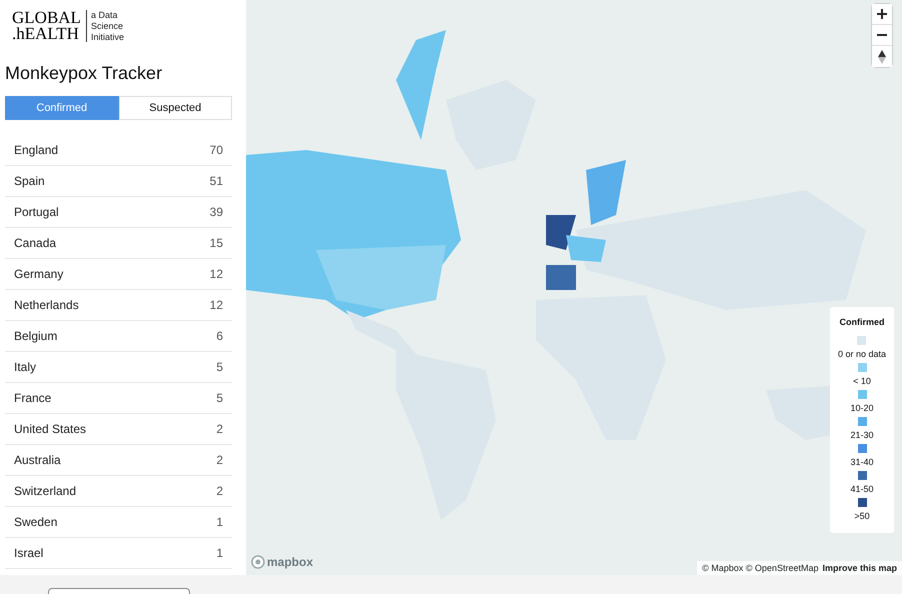 This screenshot has width=902, height=594. I want to click on country-name: United States, so click(50, 429).